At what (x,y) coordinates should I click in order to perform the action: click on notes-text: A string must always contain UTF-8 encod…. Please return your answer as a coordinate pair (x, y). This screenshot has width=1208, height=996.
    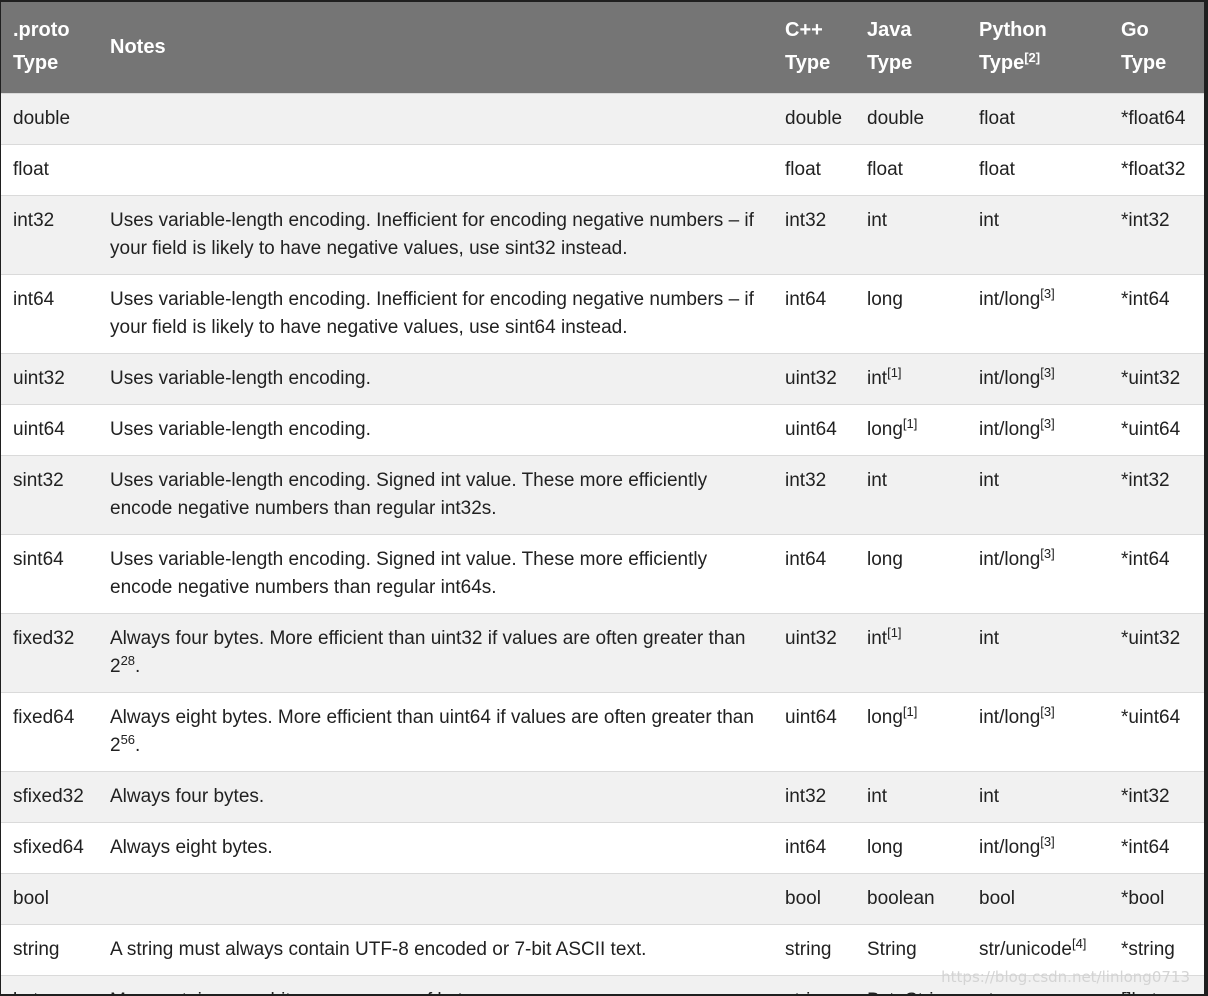
    Looking at the image, I should click on (378, 949).